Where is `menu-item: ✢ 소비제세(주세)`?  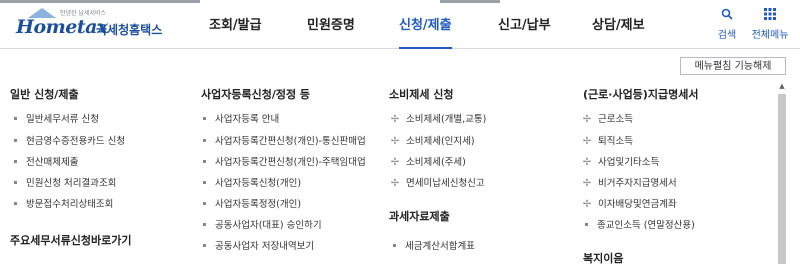 menu-item: ✢ 소비제세(주세) is located at coordinates (427, 163).